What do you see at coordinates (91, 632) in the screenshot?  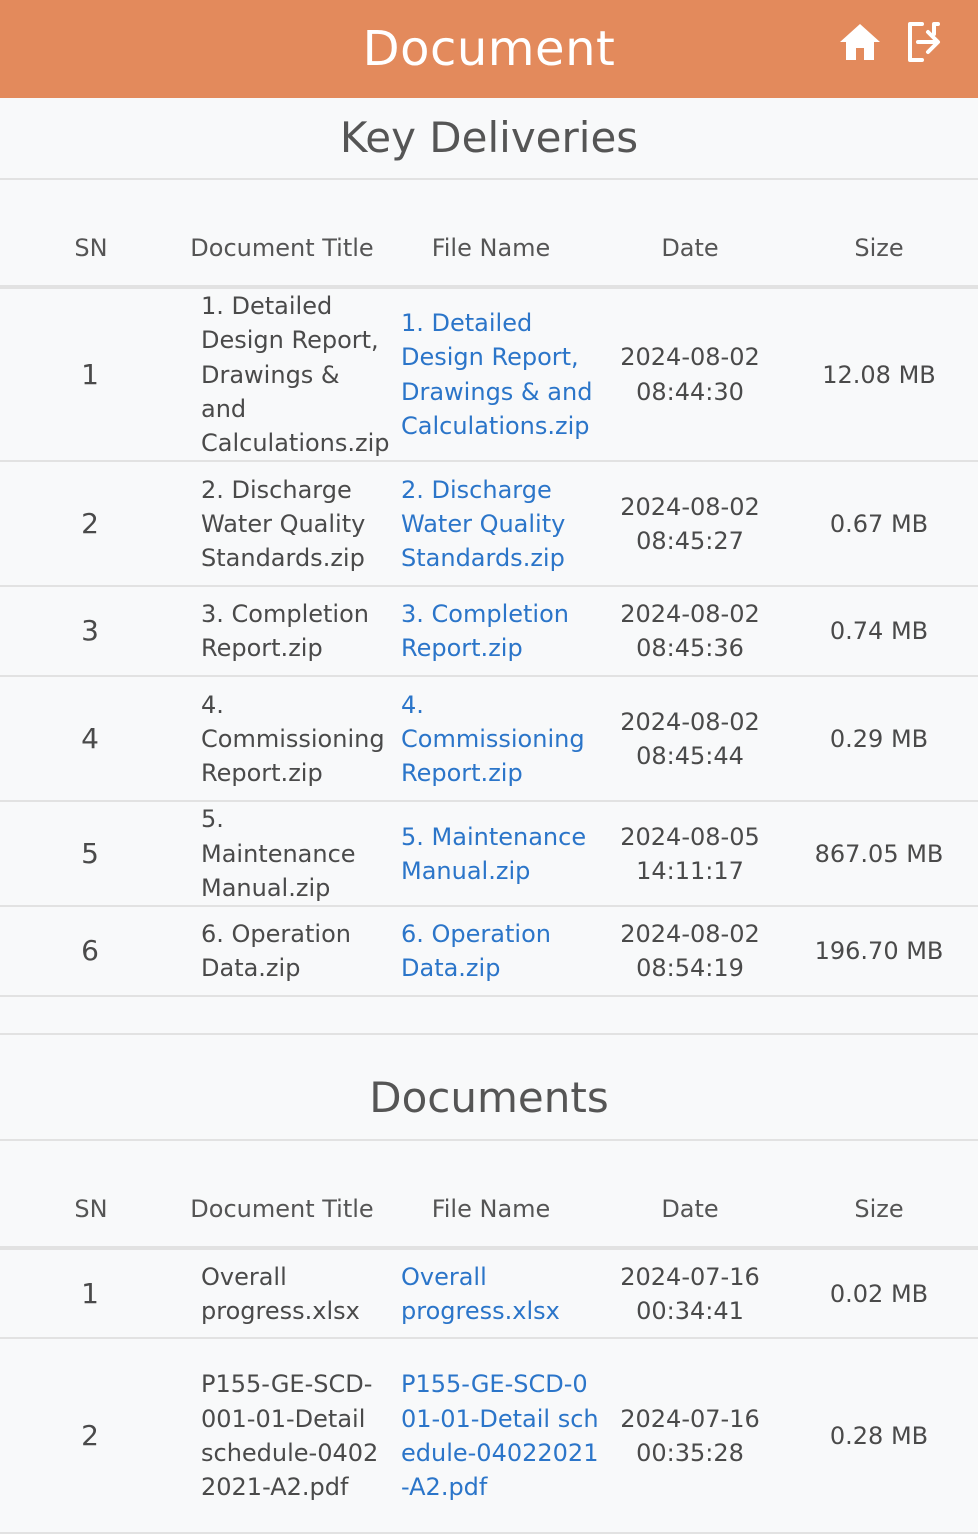 I see `row-sn: 3` at bounding box center [91, 632].